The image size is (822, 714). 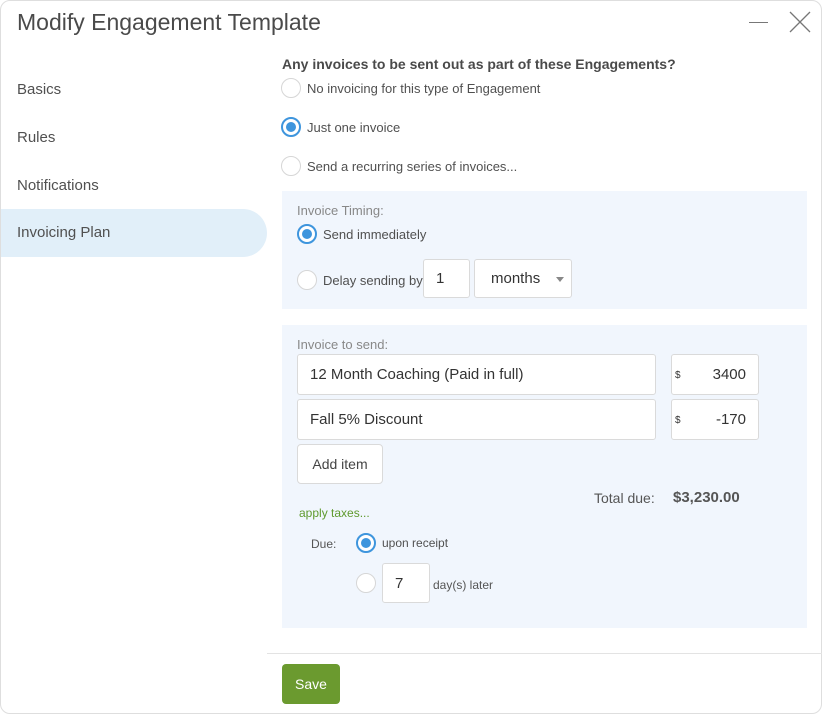 What do you see at coordinates (324, 544) in the screenshot?
I see `due-label: Due:` at bounding box center [324, 544].